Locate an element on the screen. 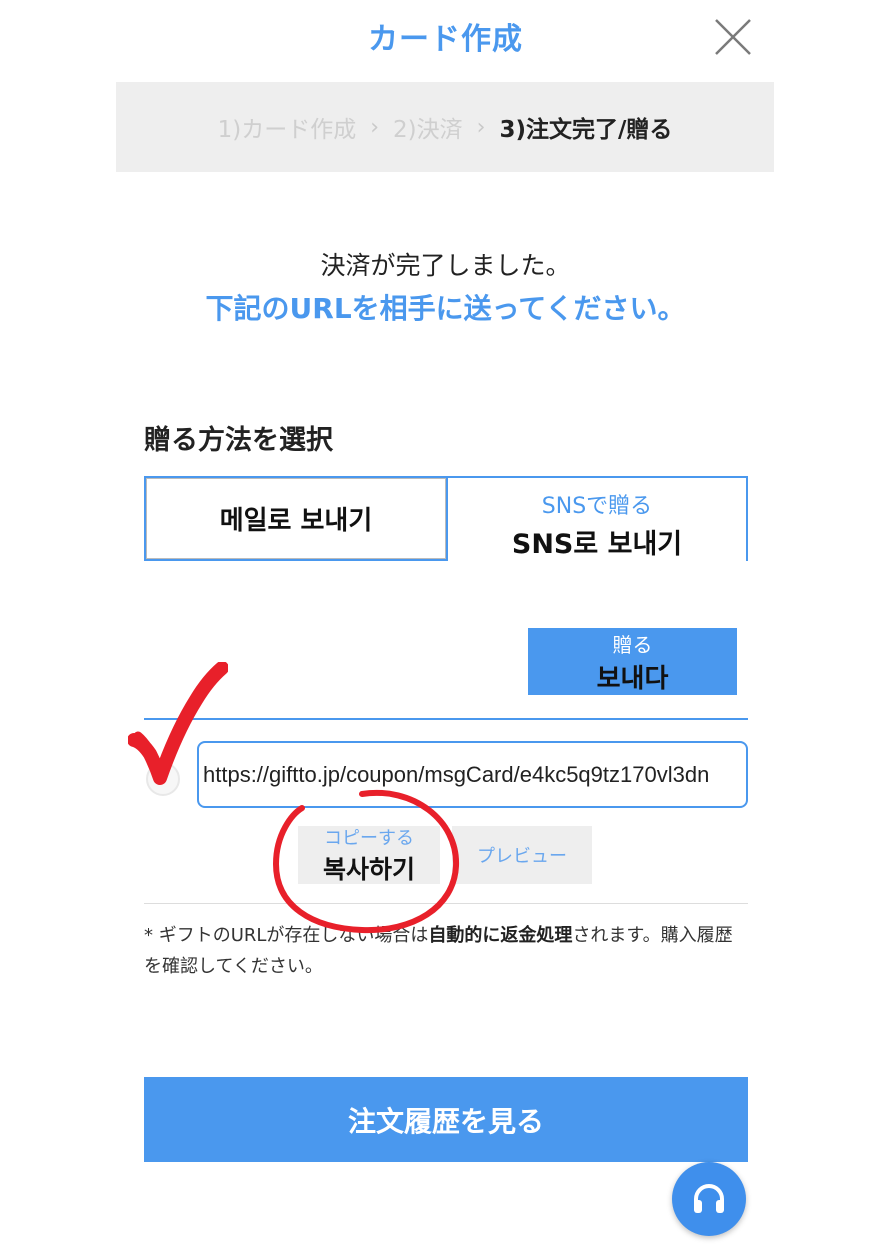 Image resolution: width=891 pixels, height=1260 pixels. order-history-button: 注文履歴を見る is located at coordinates (446, 1119).